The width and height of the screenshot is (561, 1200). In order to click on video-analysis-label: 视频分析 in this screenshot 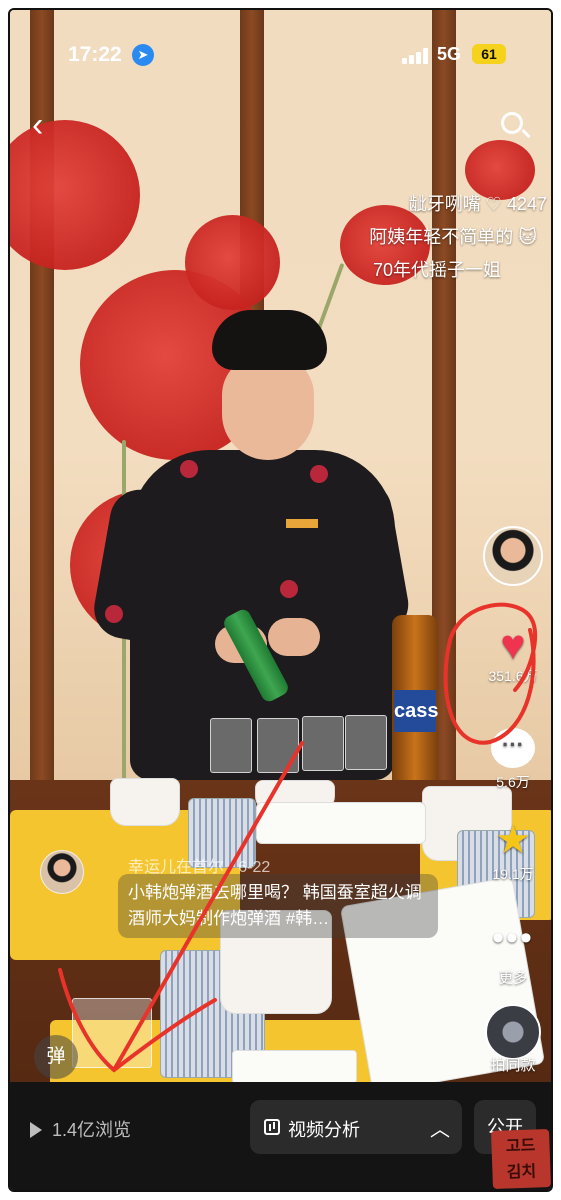, I will do `click(324, 1130)`.